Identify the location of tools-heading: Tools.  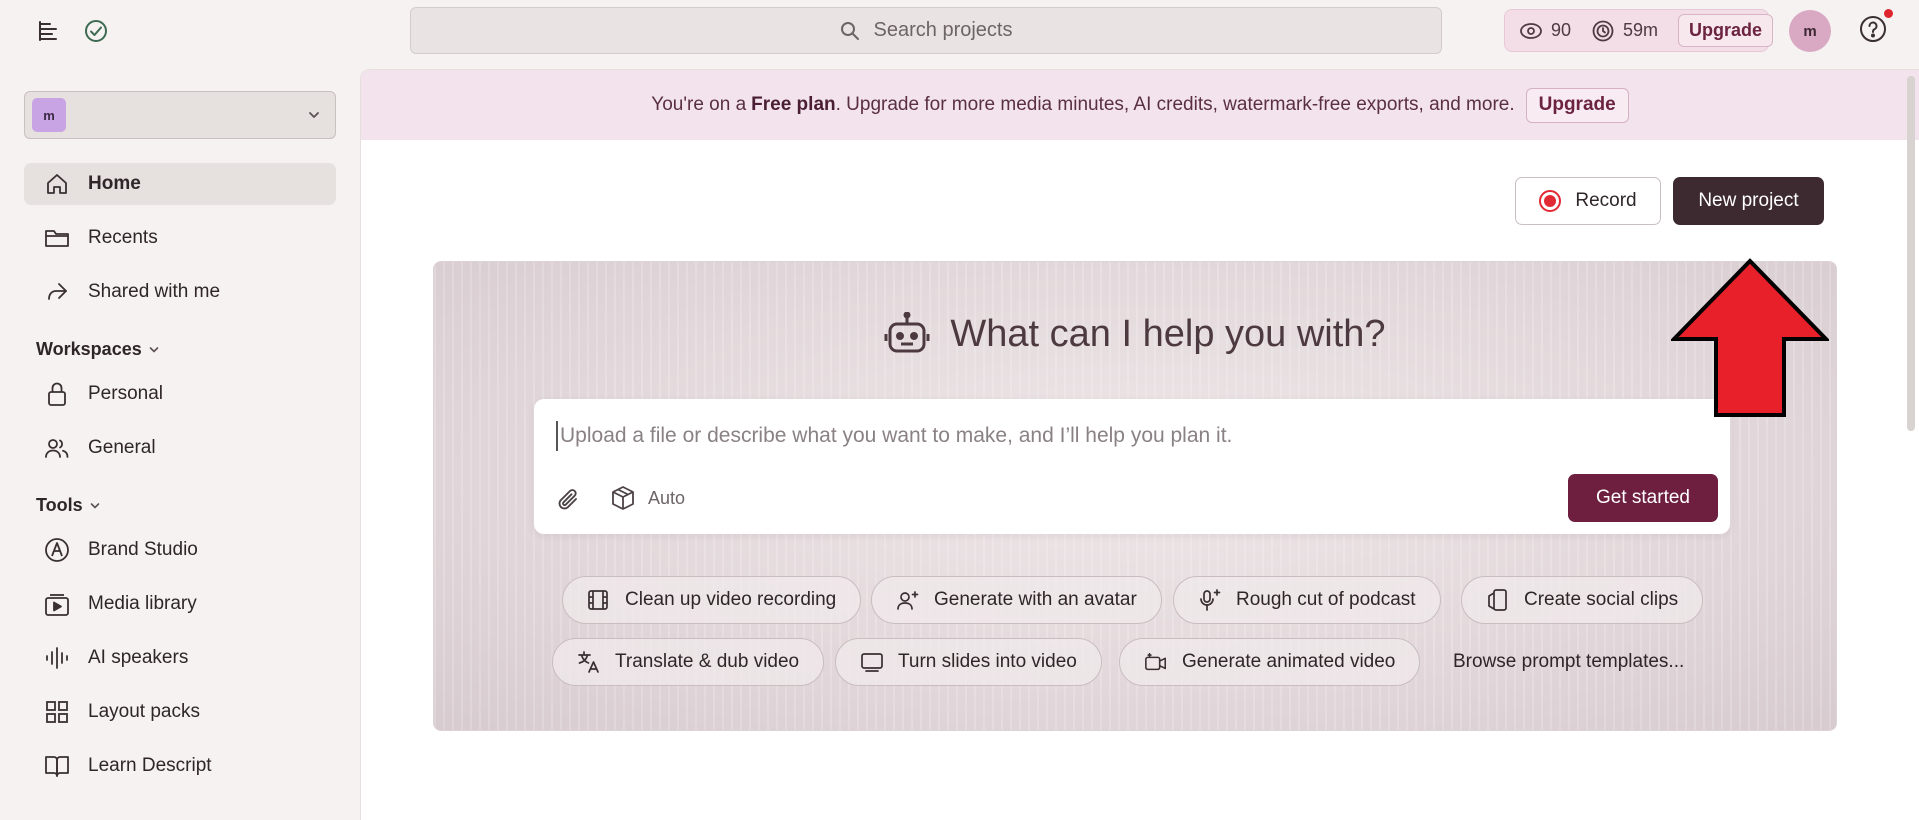
(59, 505).